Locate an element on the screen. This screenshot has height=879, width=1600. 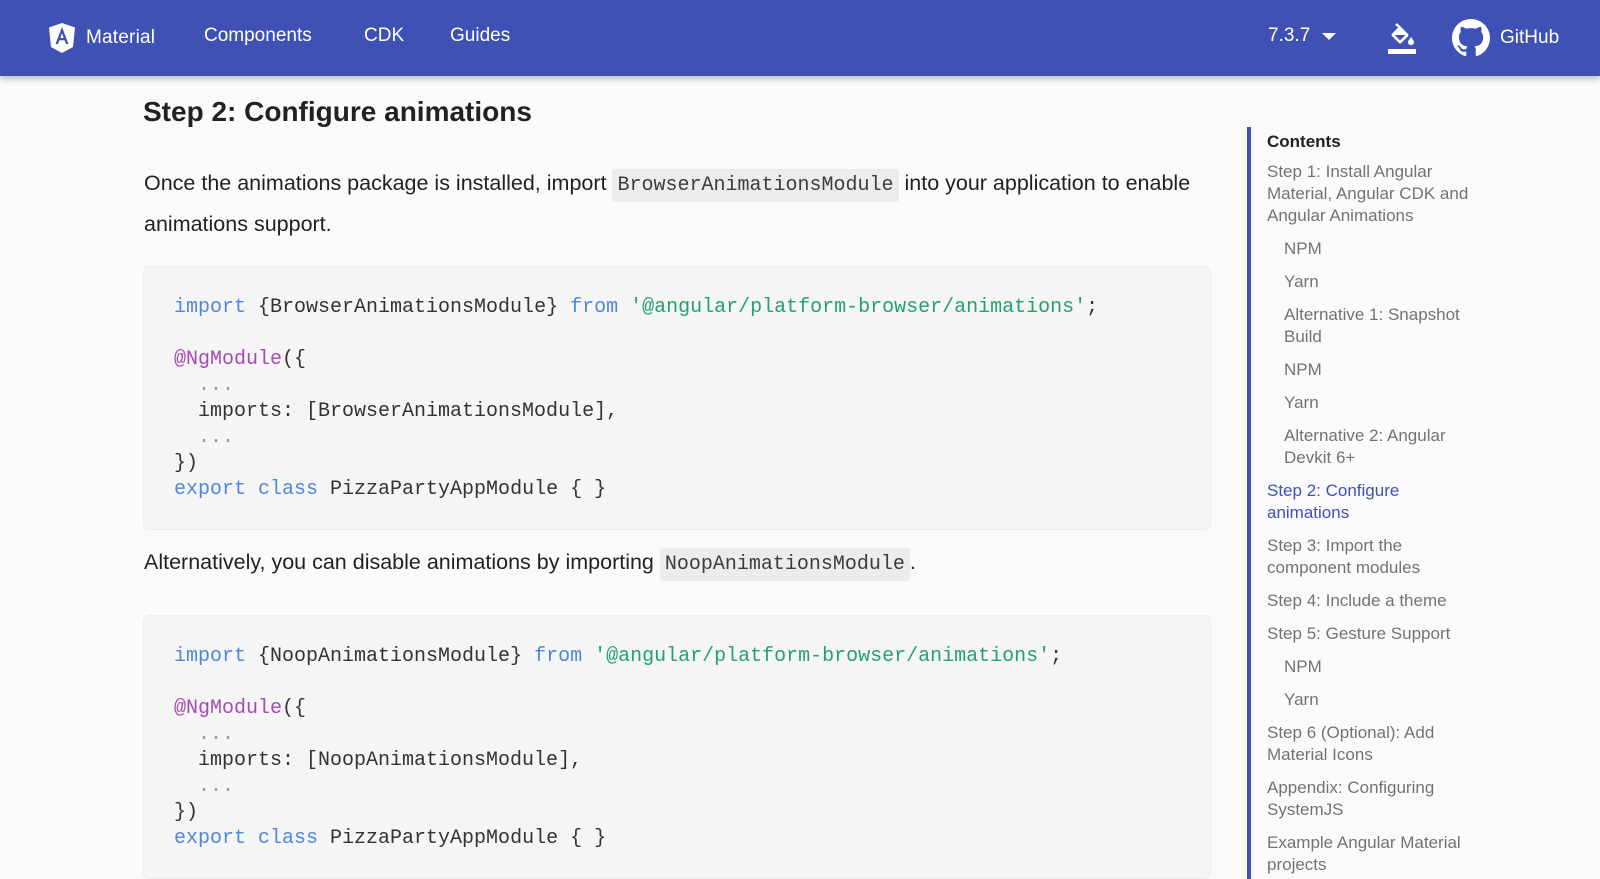
toc-item-step-6: Step 6 (Optional): Add Material Icons is located at coordinates (1372, 744).